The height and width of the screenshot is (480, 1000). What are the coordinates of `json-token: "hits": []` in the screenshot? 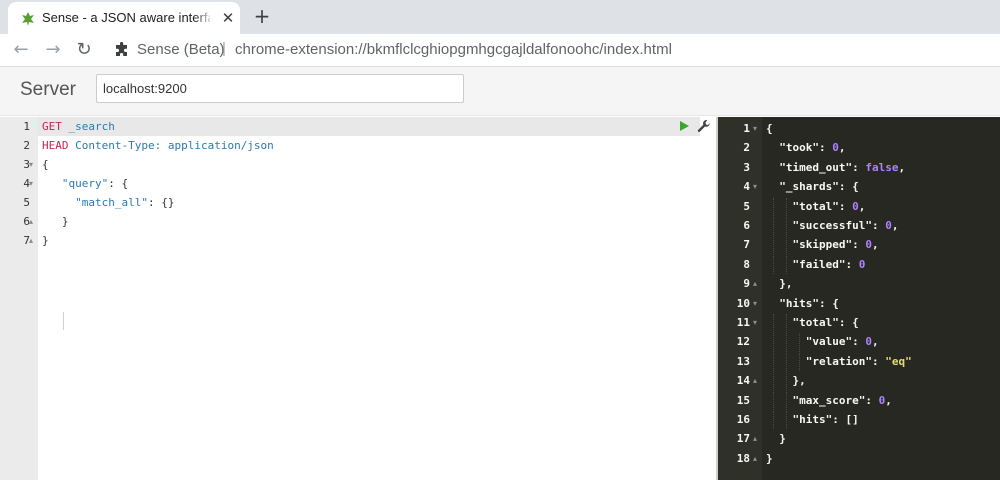 It's located at (825, 419).